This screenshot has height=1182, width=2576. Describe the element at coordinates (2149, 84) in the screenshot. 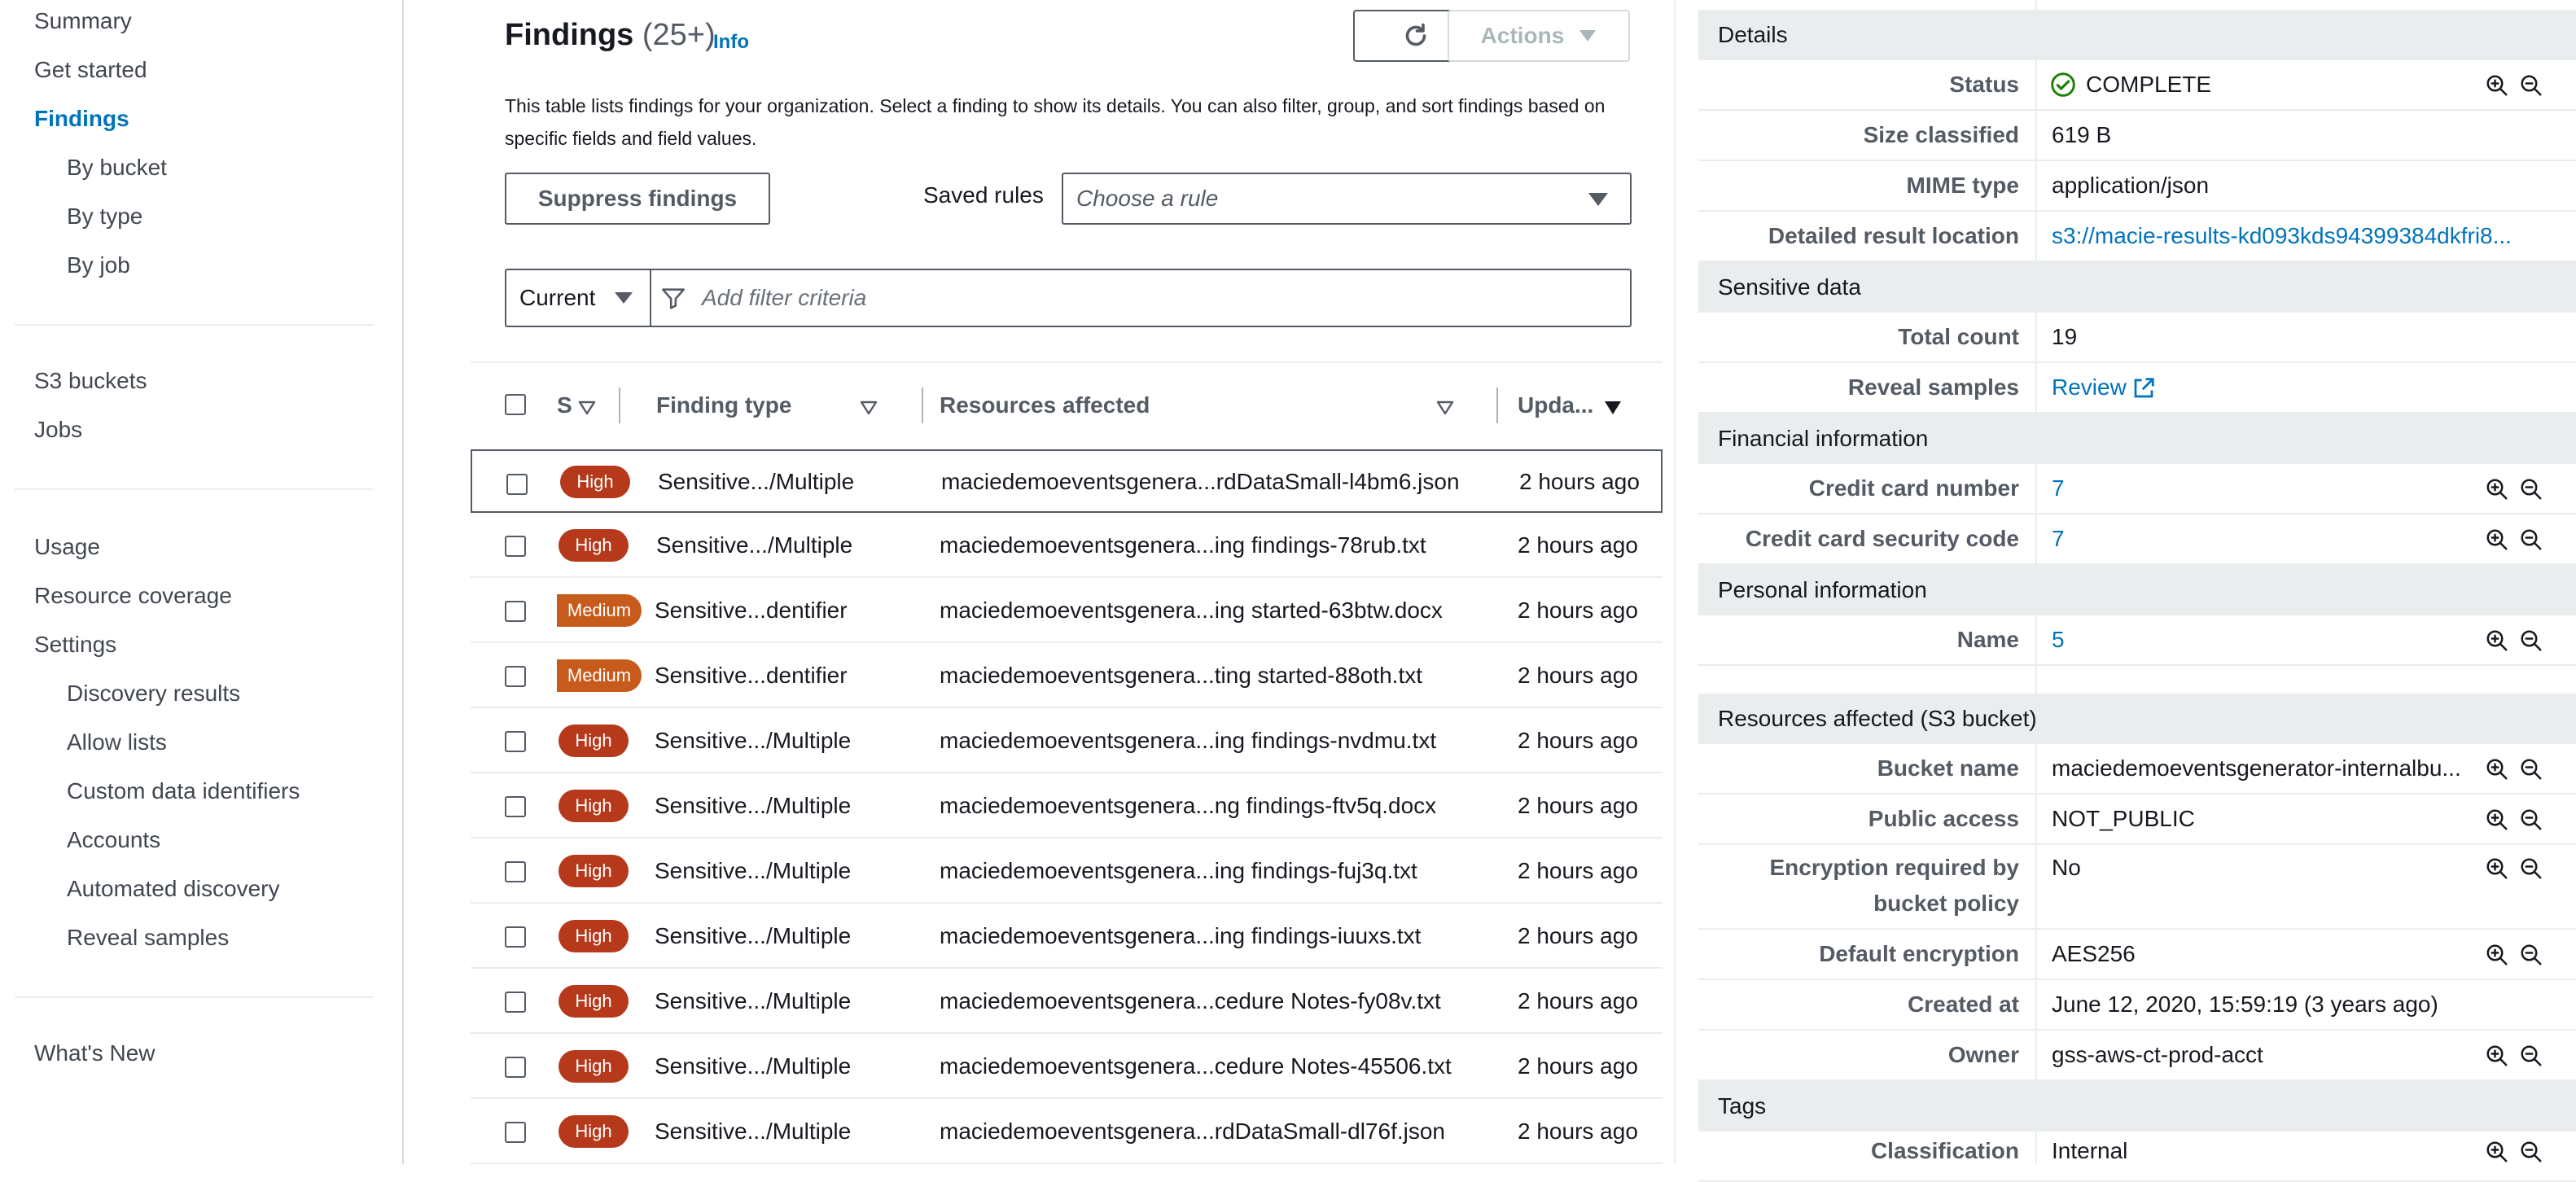

I see `status-value: COMPLETE` at that location.